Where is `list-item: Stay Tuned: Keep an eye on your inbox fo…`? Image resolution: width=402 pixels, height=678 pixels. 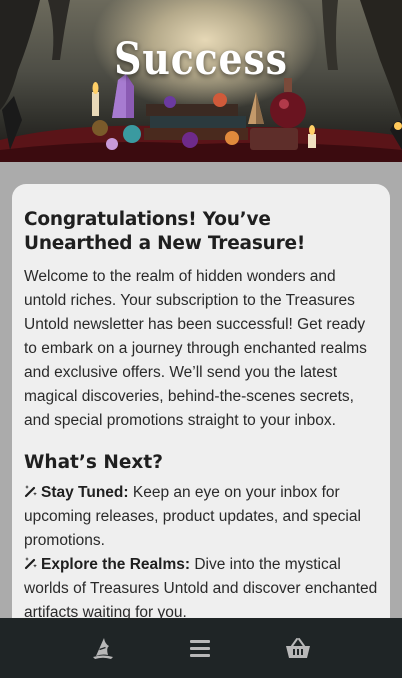 list-item: Stay Tuned: Keep an eye on your inbox fo… is located at coordinates (201, 517).